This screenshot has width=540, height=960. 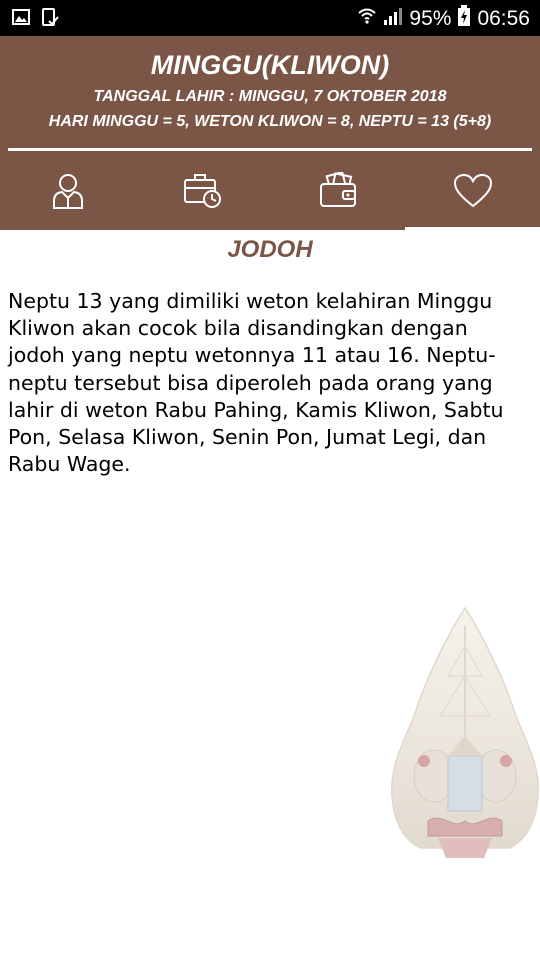 What do you see at coordinates (472, 230) in the screenshot?
I see `selected-tab-indicator` at bounding box center [472, 230].